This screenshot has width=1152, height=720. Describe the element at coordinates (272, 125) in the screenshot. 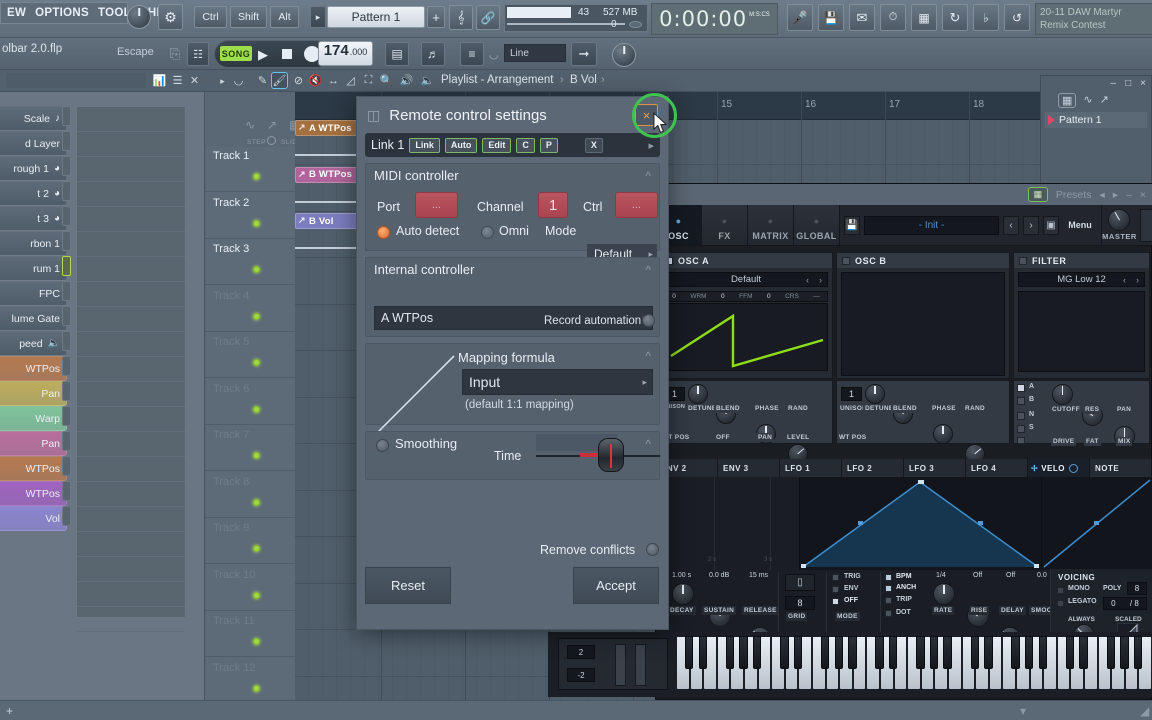

I see `automation-icon: ↗` at that location.